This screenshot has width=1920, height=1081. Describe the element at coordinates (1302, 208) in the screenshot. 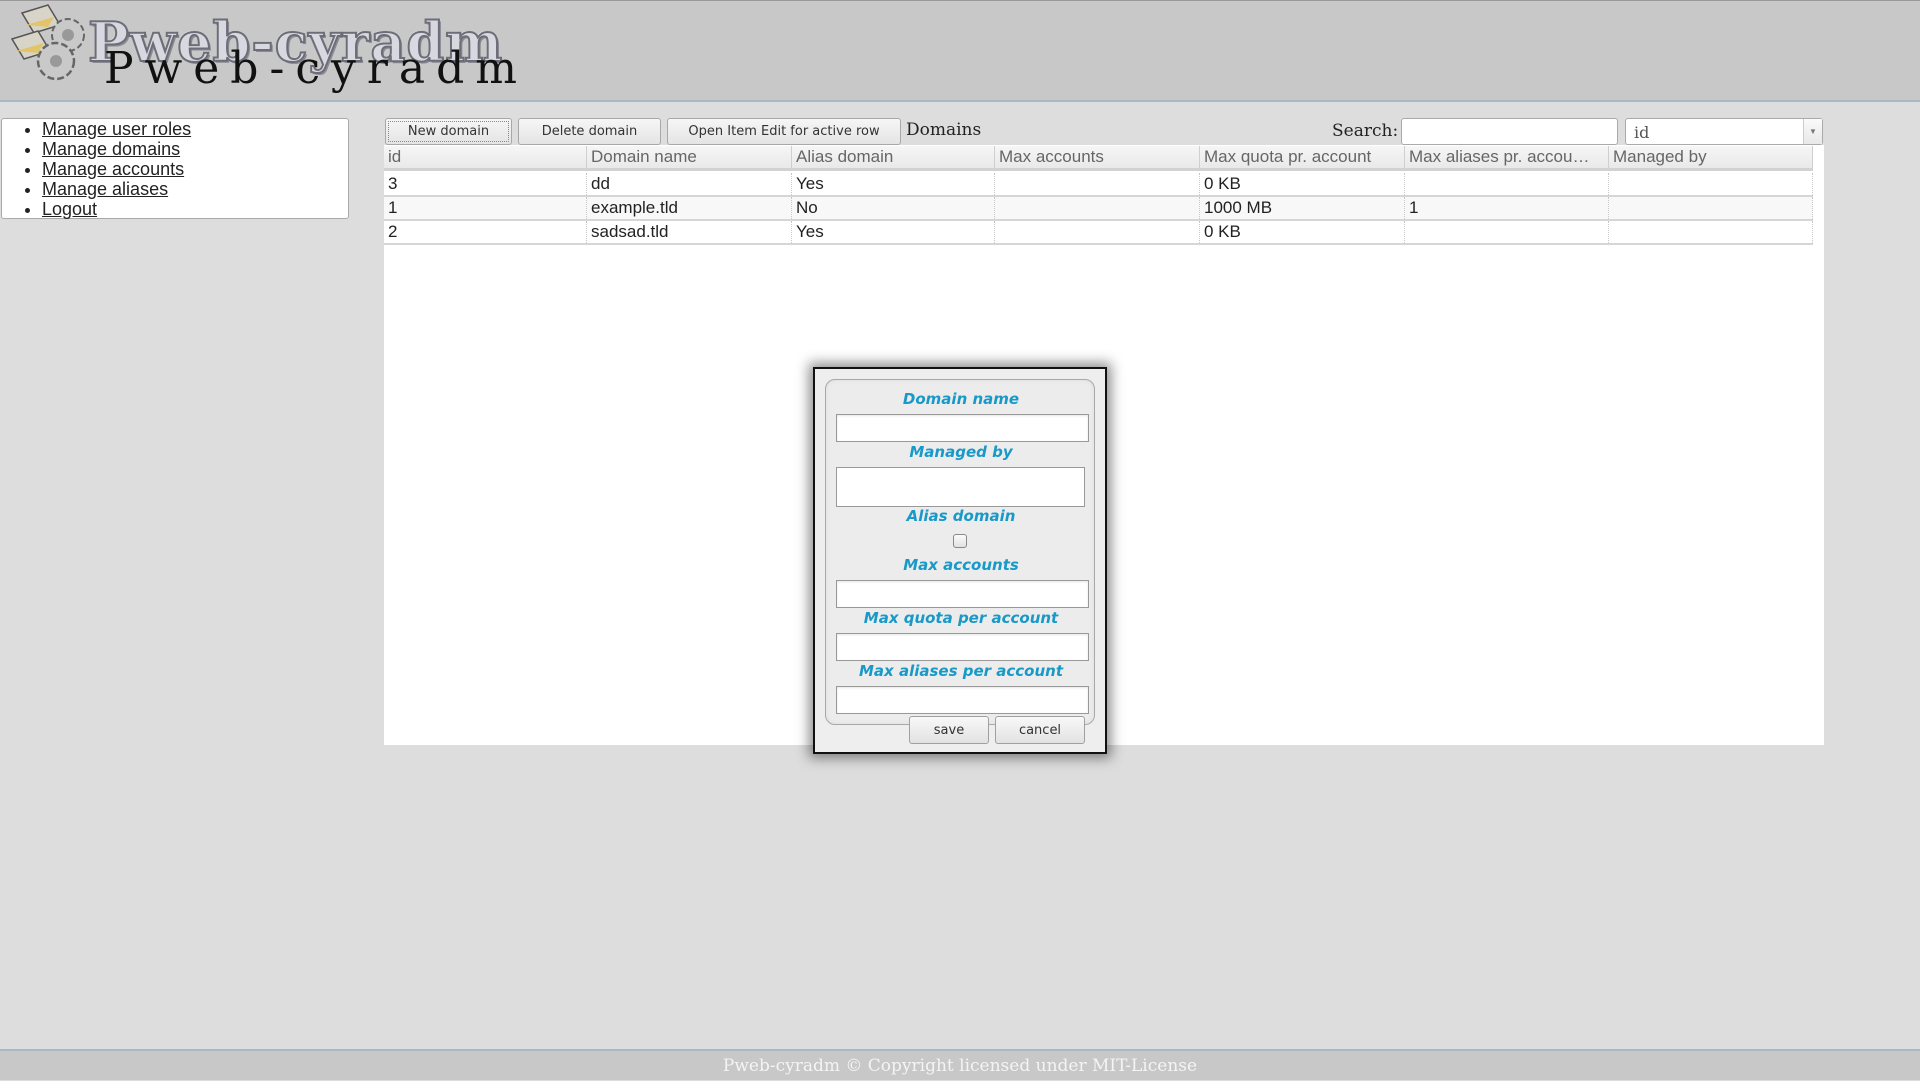

I see `cell-max-quota: 1000 MB` at that location.